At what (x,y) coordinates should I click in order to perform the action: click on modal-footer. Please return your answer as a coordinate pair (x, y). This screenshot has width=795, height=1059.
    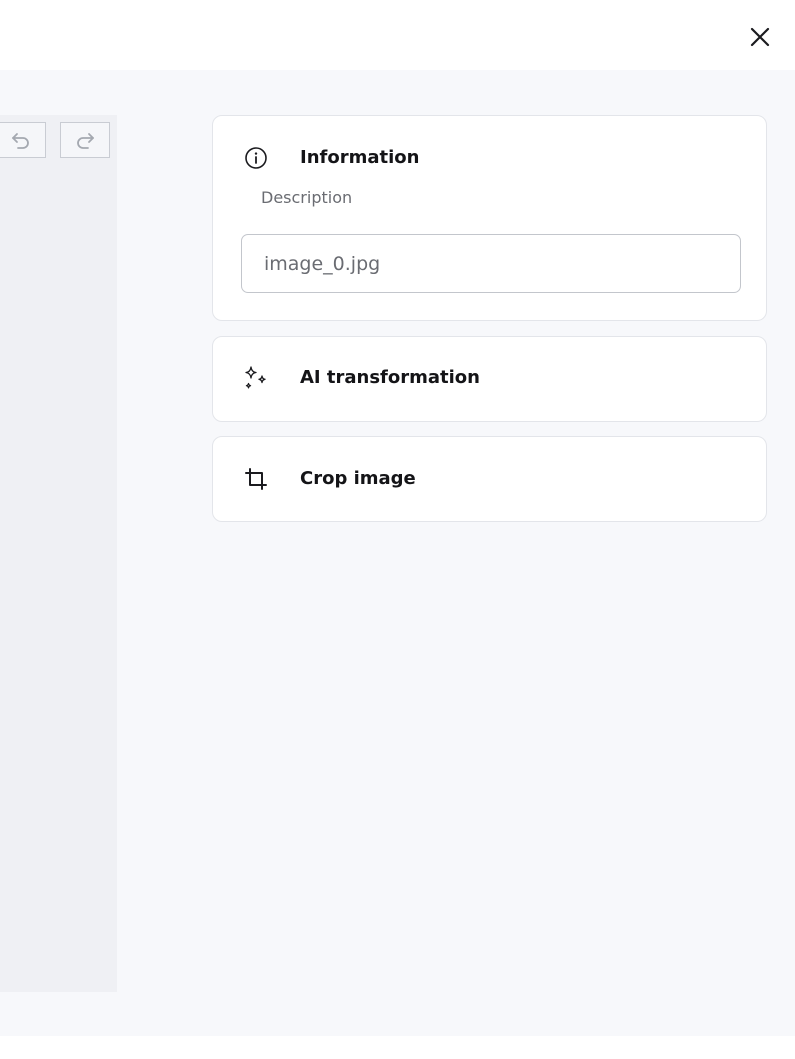
    Looking at the image, I should click on (397, 1047).